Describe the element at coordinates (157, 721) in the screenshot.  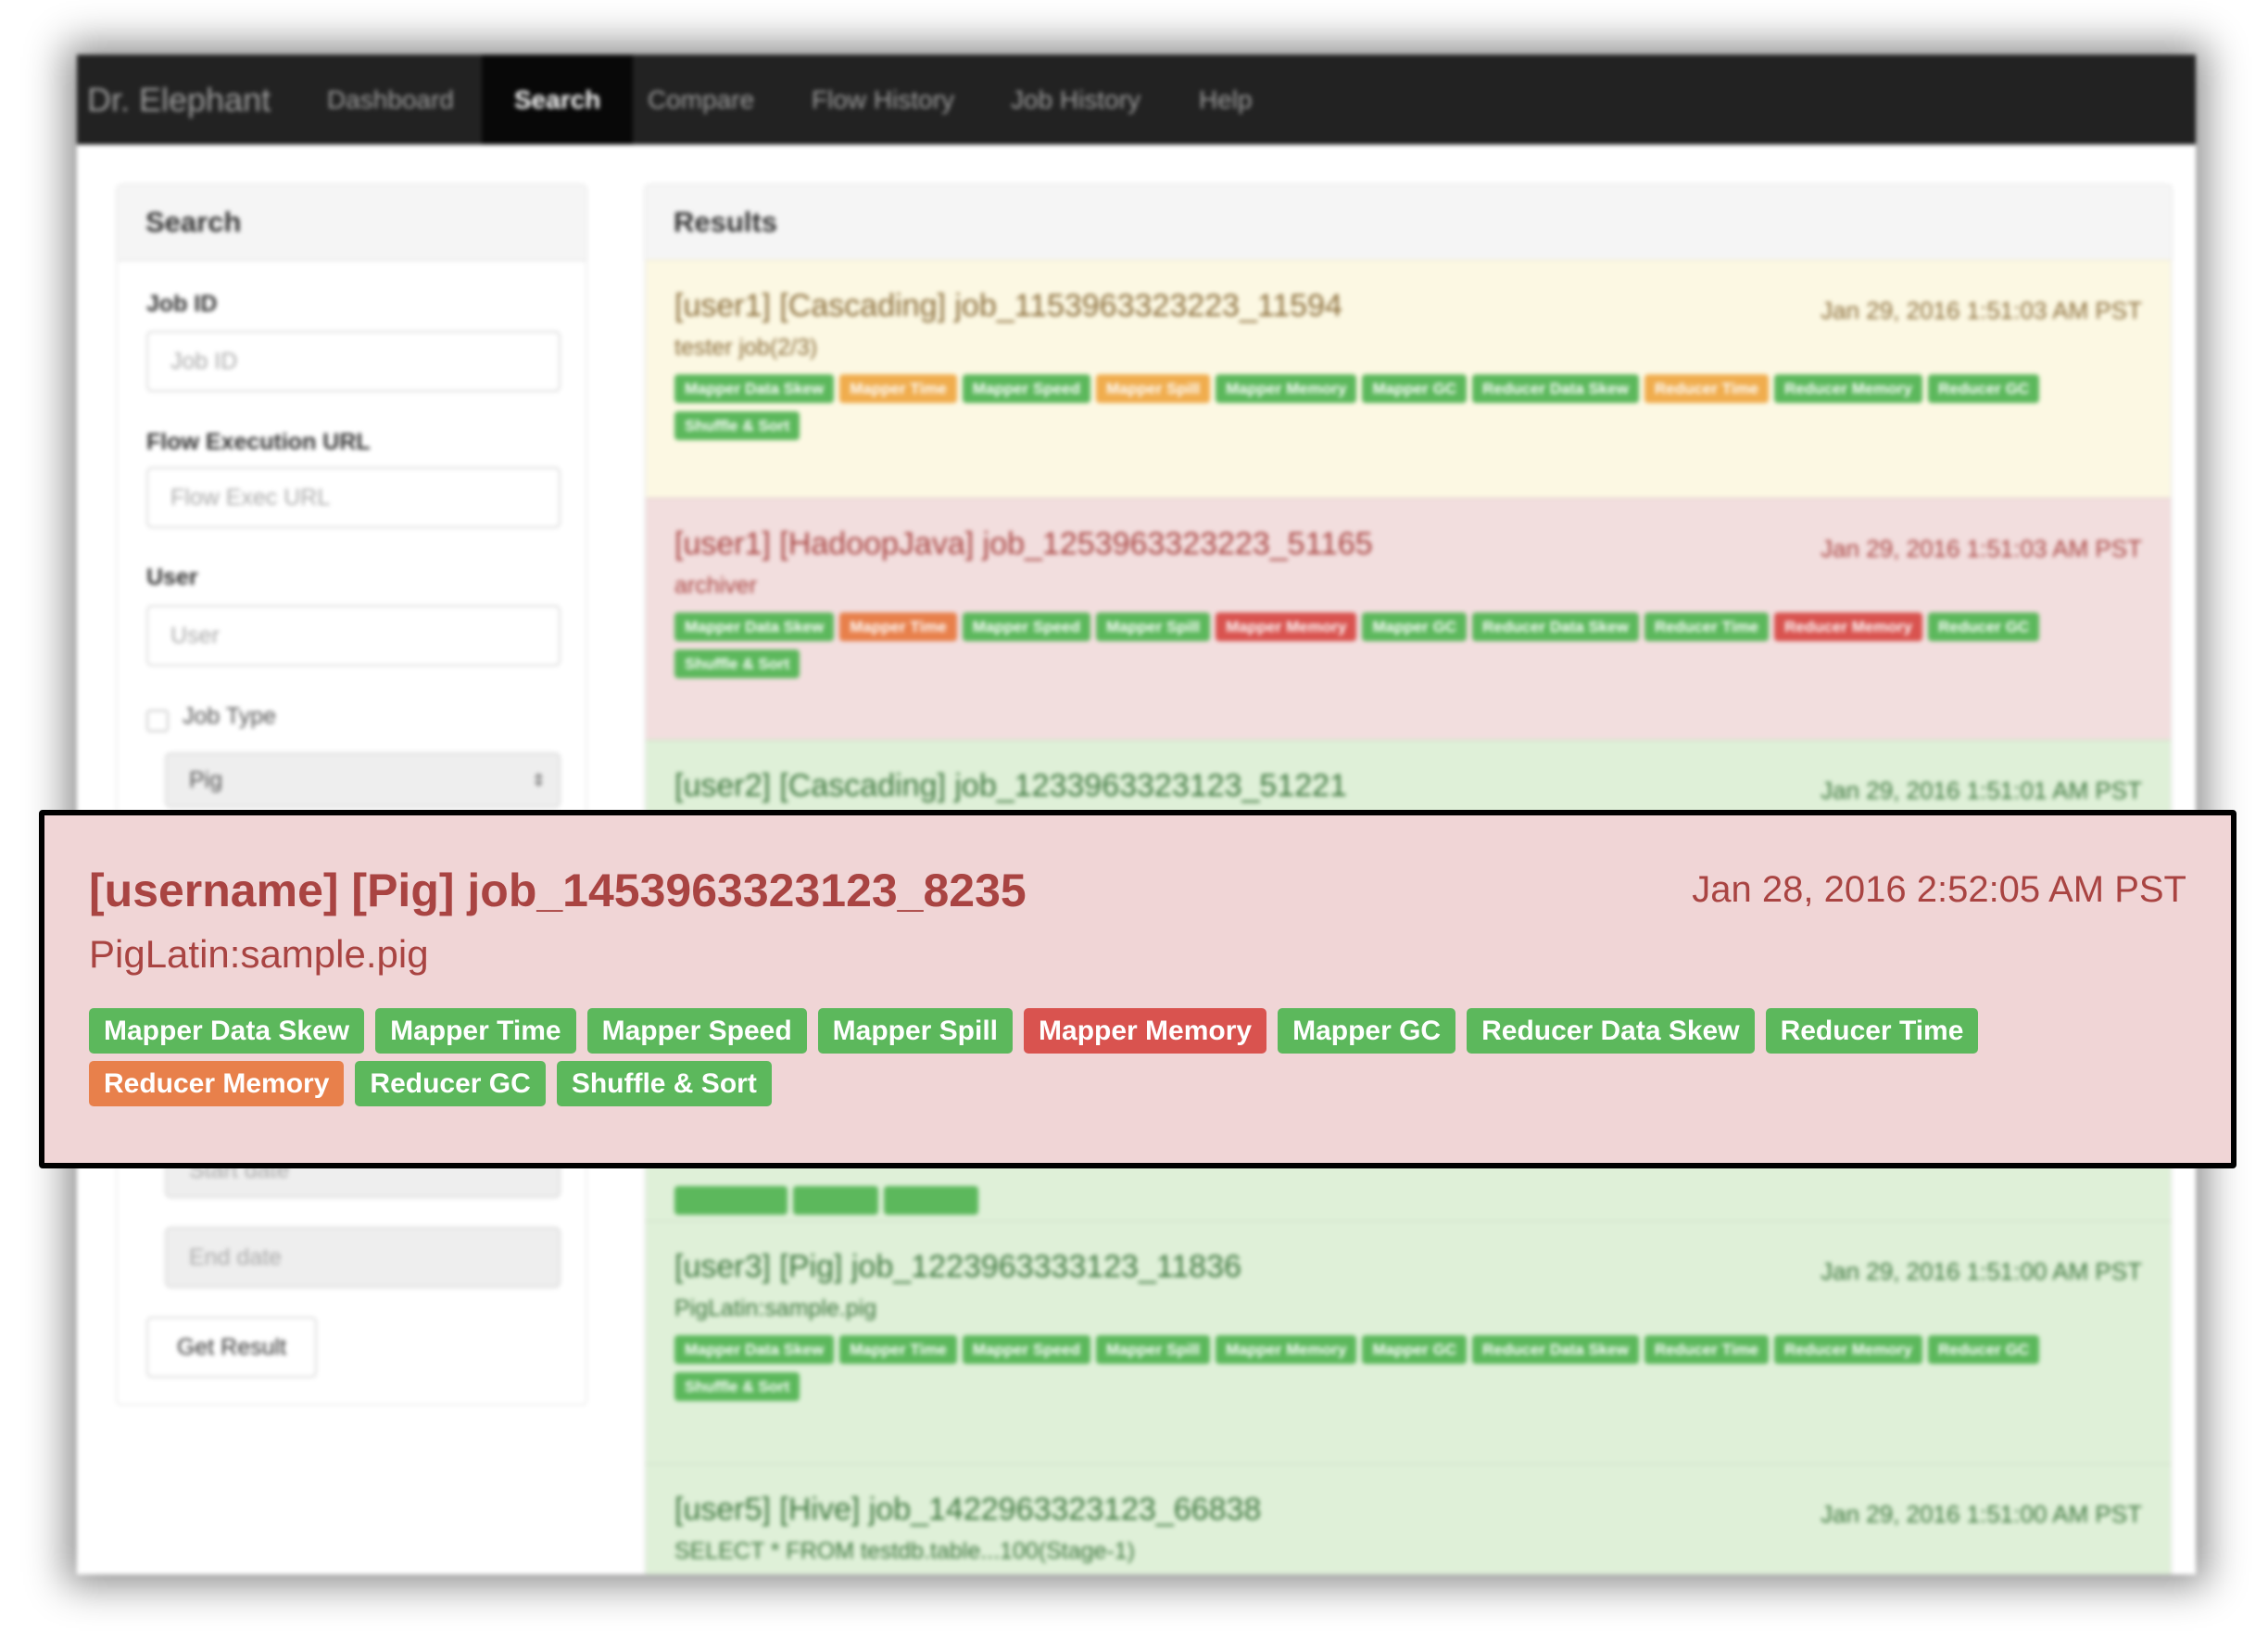
I see `job-type-checkbox` at that location.